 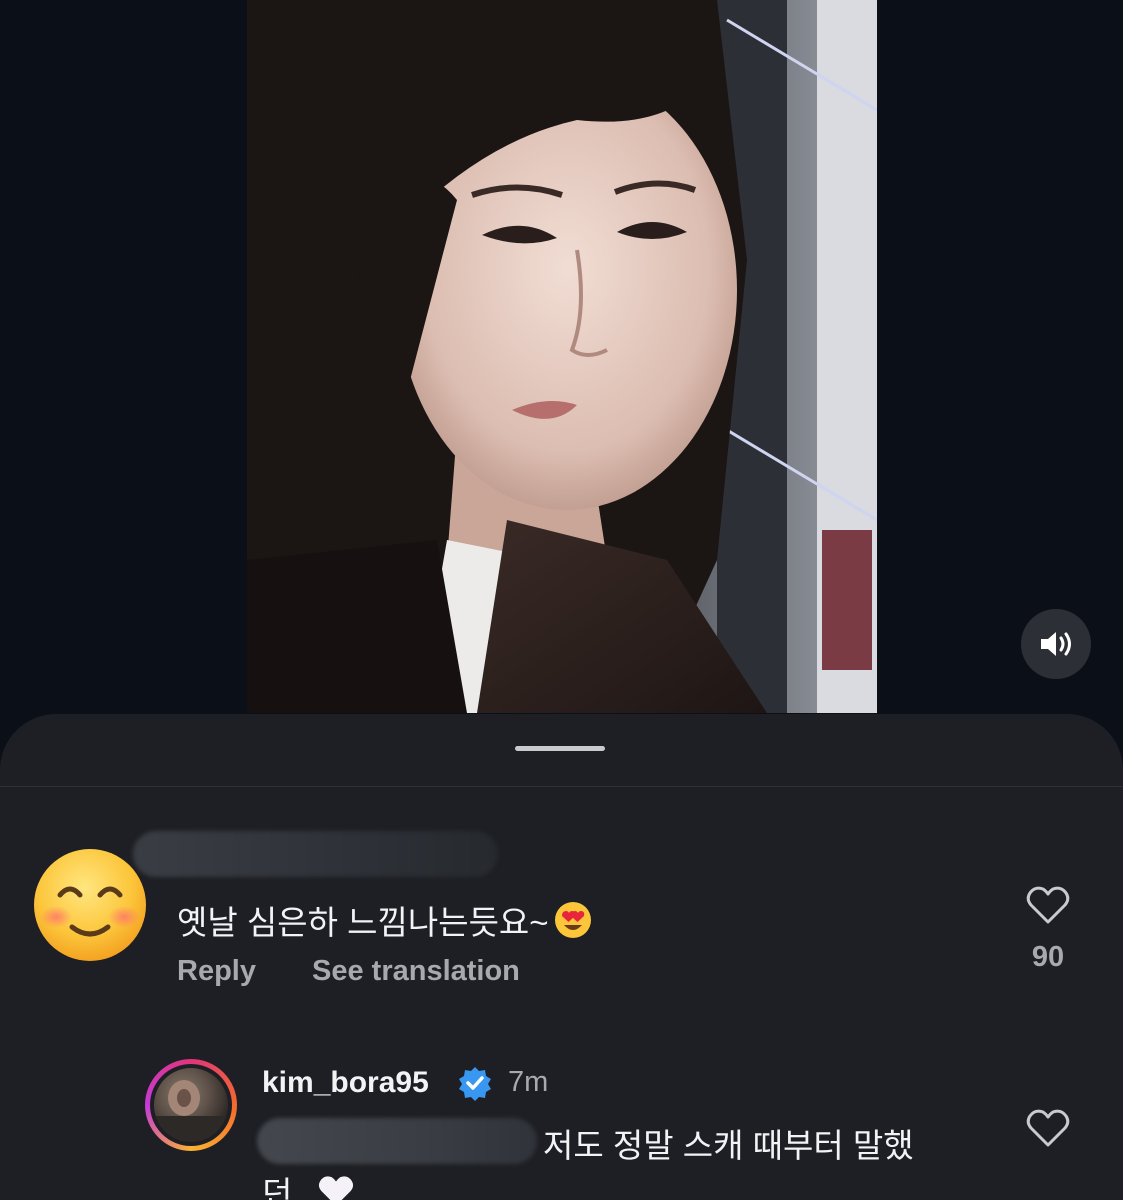 I want to click on avatar-image, so click(x=191, y=1111).